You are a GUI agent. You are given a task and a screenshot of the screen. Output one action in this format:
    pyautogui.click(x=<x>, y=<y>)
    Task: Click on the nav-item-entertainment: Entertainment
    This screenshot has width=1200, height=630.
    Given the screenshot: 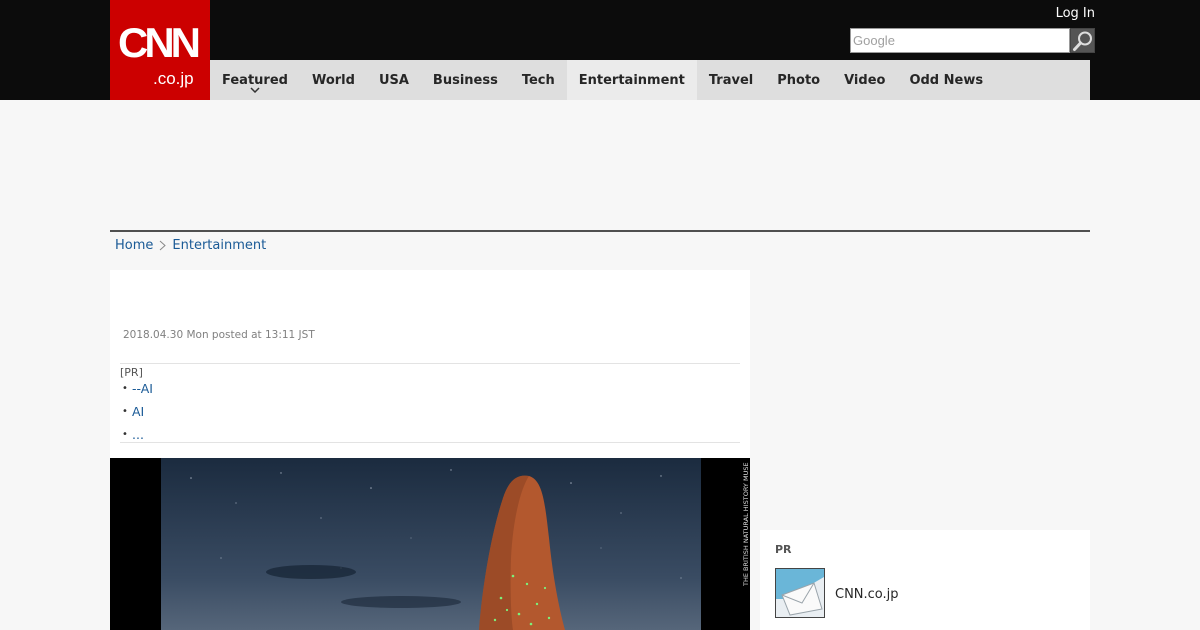 What is the action you would take?
    pyautogui.click(x=631, y=80)
    